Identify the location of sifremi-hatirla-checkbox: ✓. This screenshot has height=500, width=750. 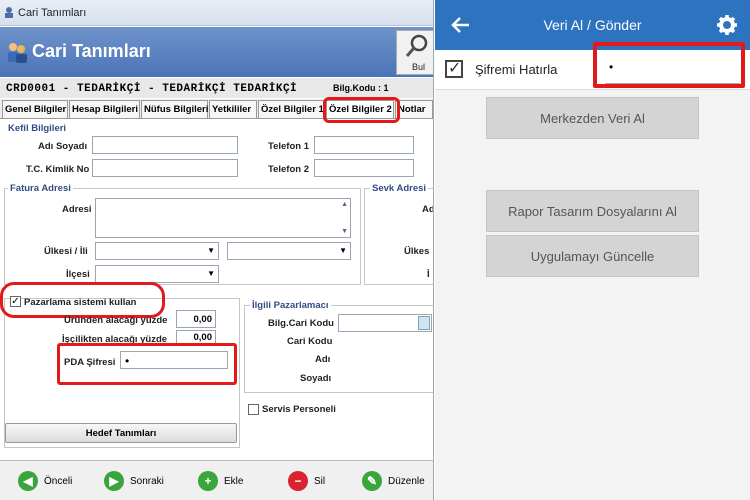
(454, 69).